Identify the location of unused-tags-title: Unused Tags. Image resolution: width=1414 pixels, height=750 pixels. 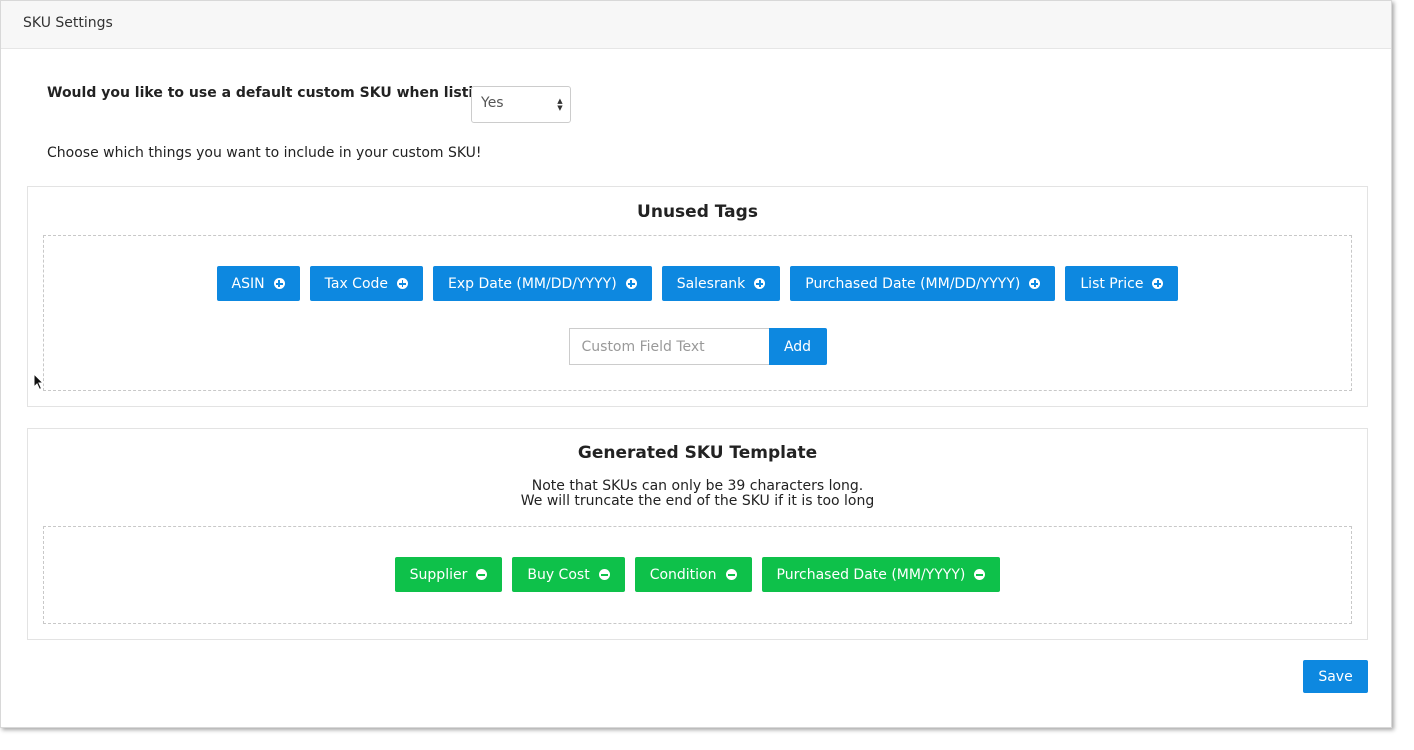
(697, 212).